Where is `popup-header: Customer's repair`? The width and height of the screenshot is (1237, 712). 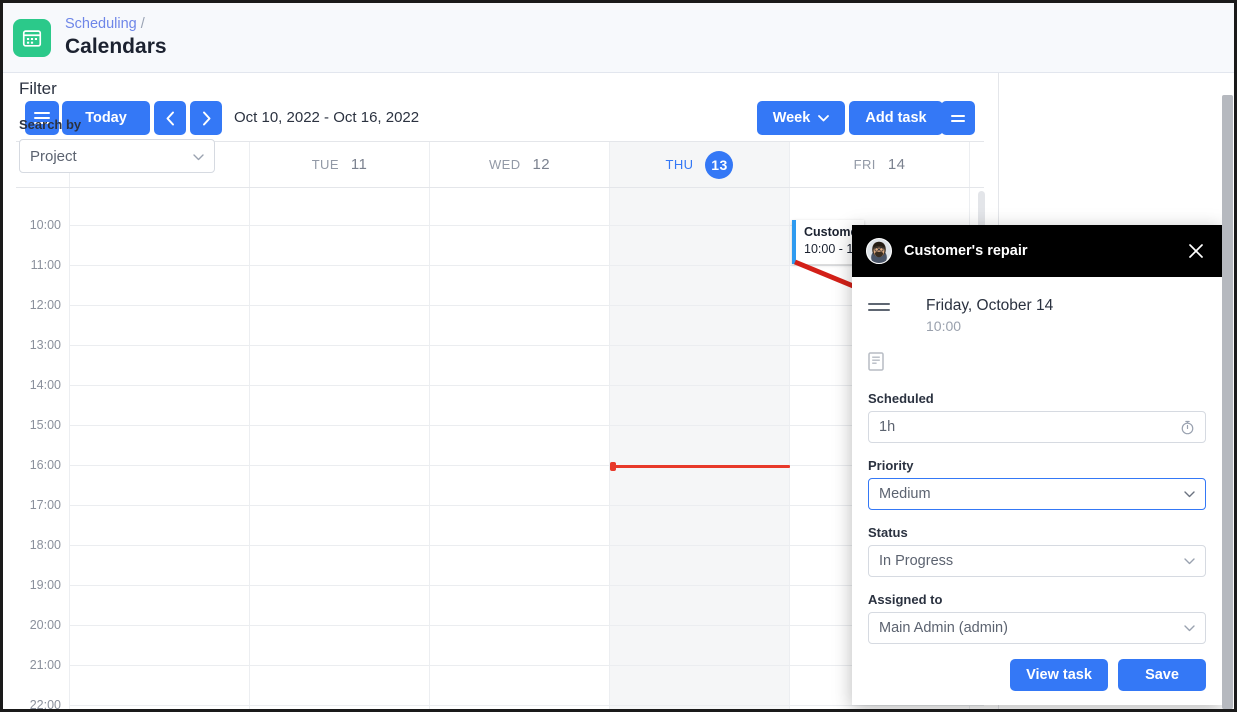 popup-header: Customer's repair is located at coordinates (1037, 251).